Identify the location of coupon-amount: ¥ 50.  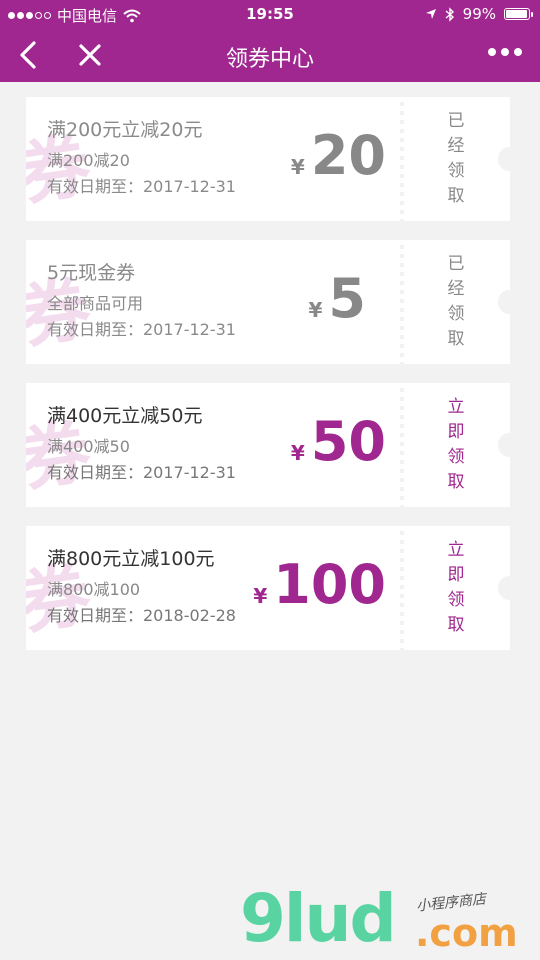
(338, 442).